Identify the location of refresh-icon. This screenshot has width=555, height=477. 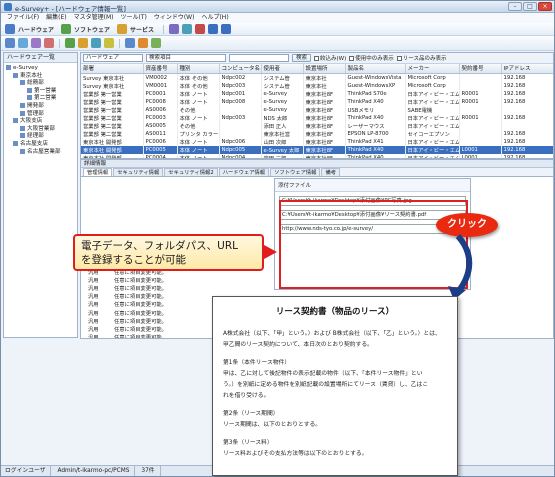
(156, 43).